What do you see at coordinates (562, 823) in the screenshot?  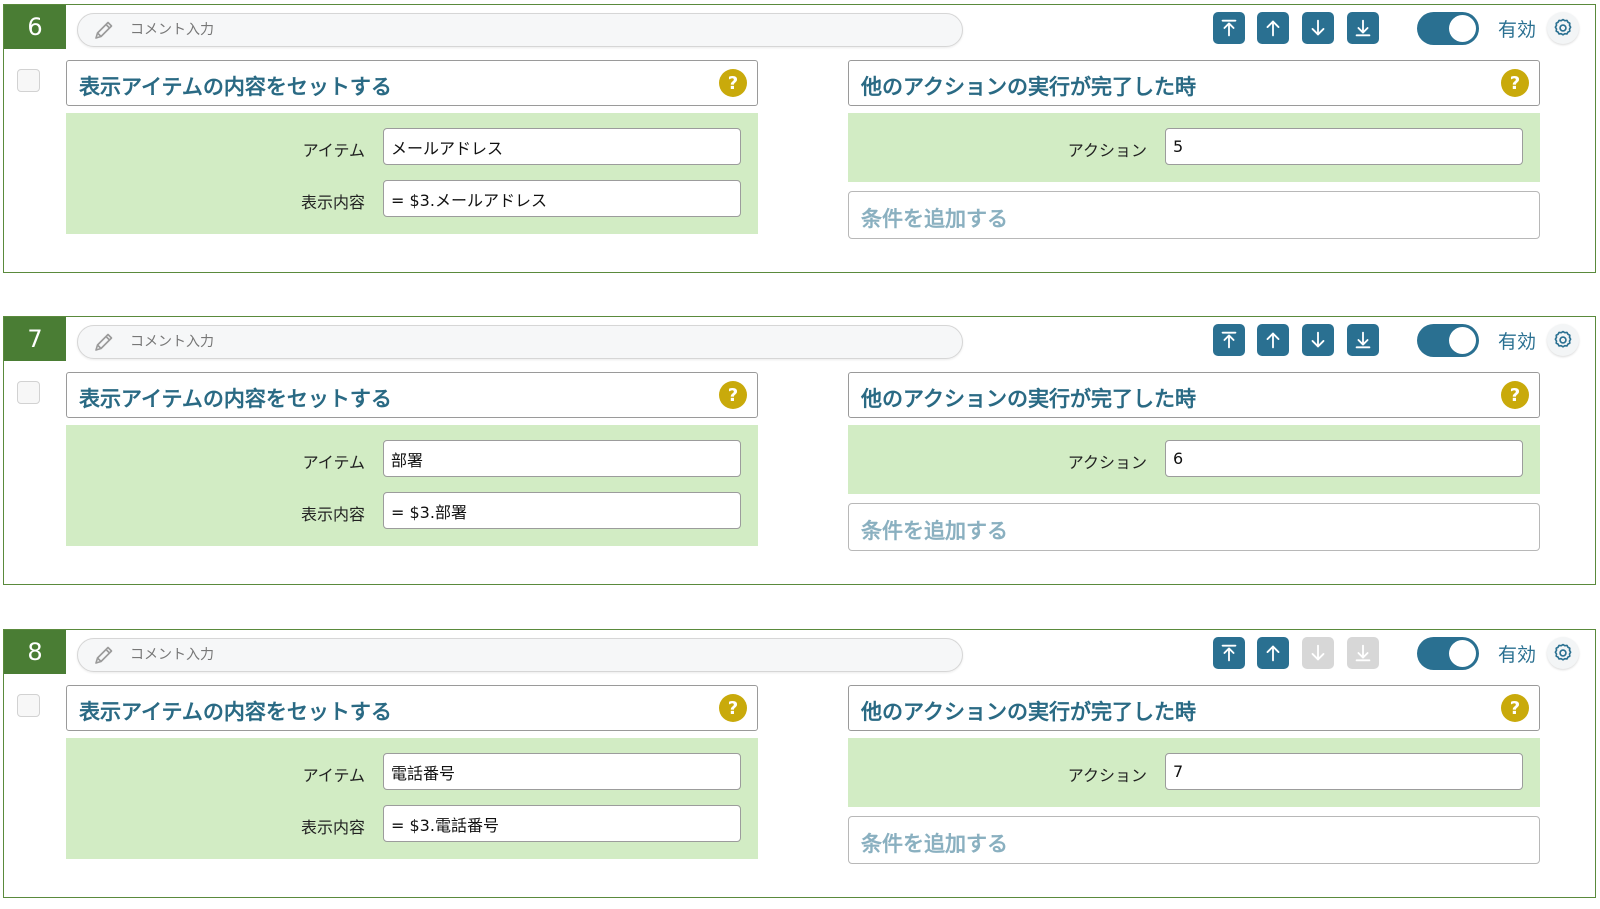 I see `content-field: = $3.電話番号` at bounding box center [562, 823].